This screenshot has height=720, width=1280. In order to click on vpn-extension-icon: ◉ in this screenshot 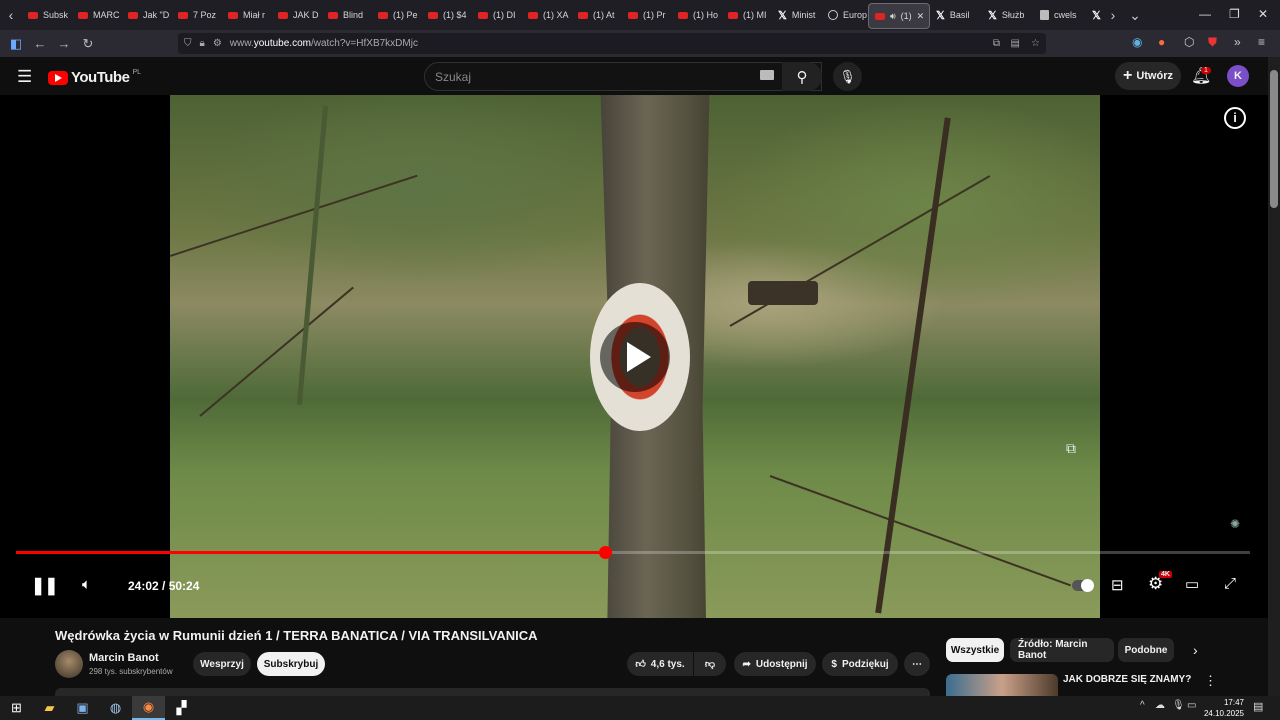, I will do `click(1137, 42)`.